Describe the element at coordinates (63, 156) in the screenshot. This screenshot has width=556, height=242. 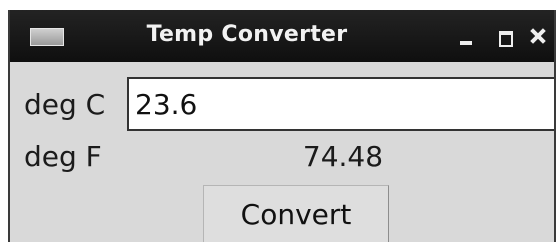
I see `fahrenheit-label: deg F` at that location.